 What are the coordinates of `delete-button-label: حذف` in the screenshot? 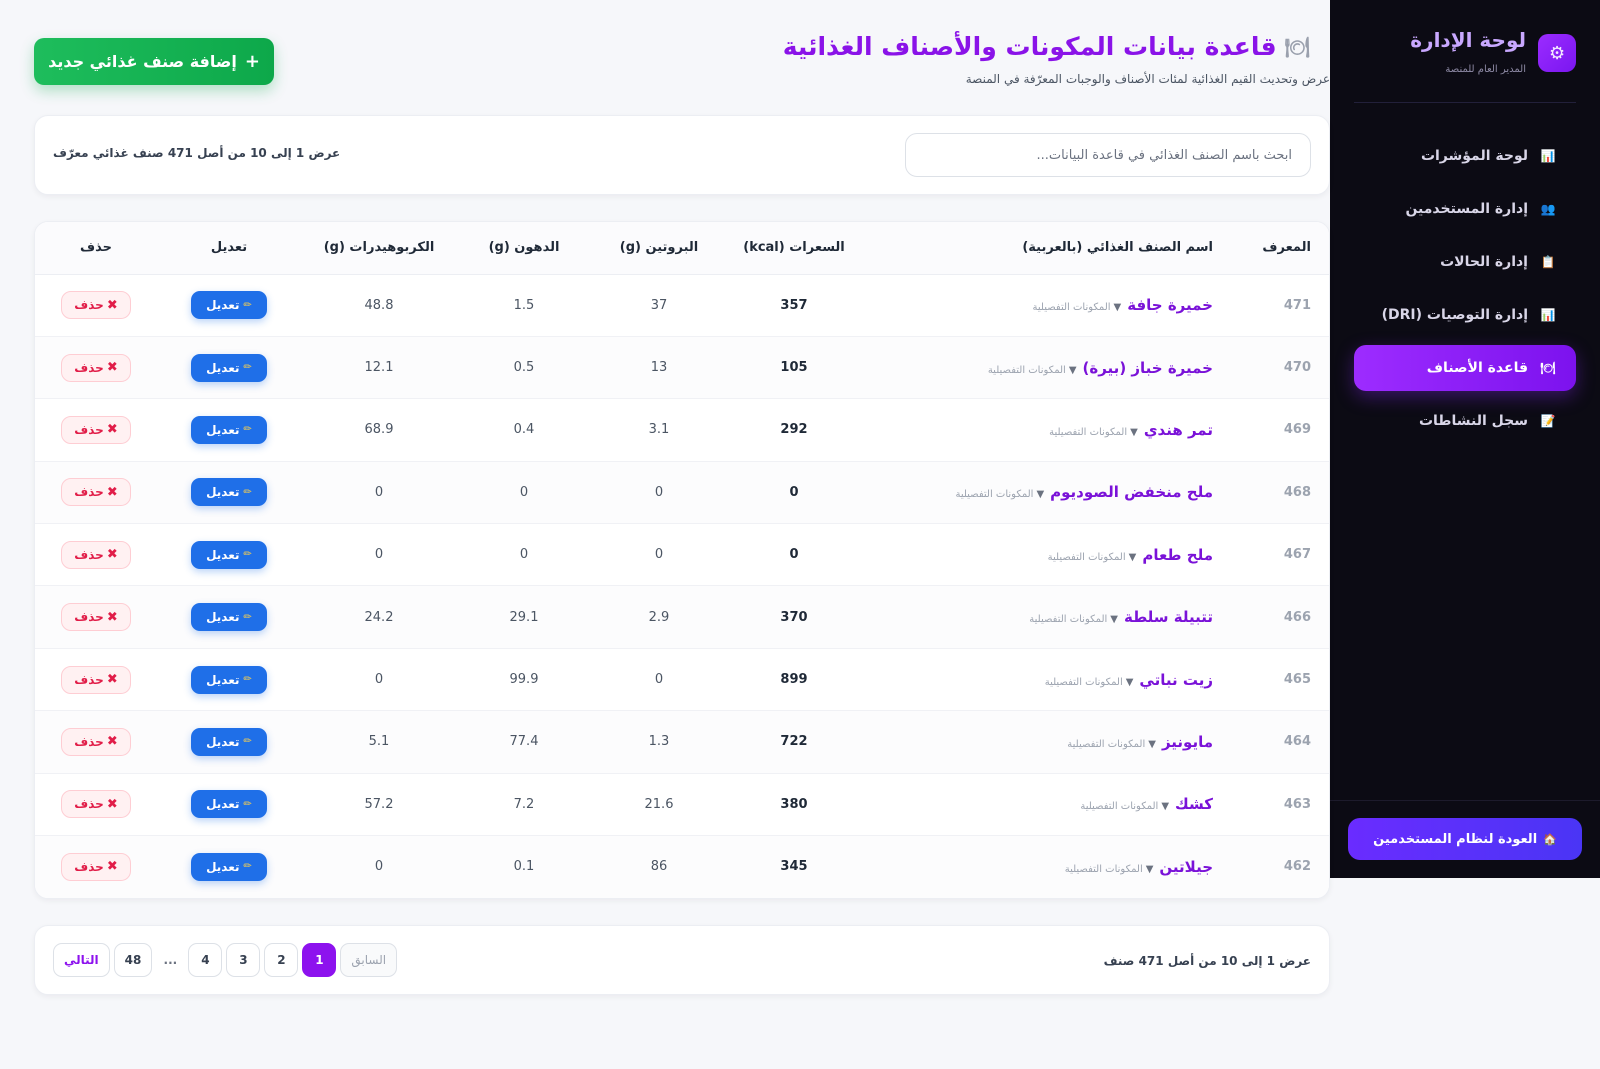 It's located at (89, 305).